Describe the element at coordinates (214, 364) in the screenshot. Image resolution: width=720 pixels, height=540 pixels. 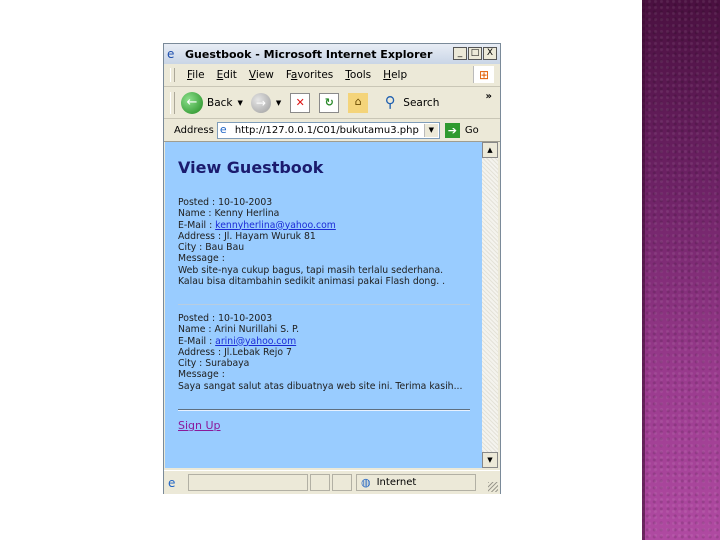
I see `entry-city: City : Surabaya` at that location.